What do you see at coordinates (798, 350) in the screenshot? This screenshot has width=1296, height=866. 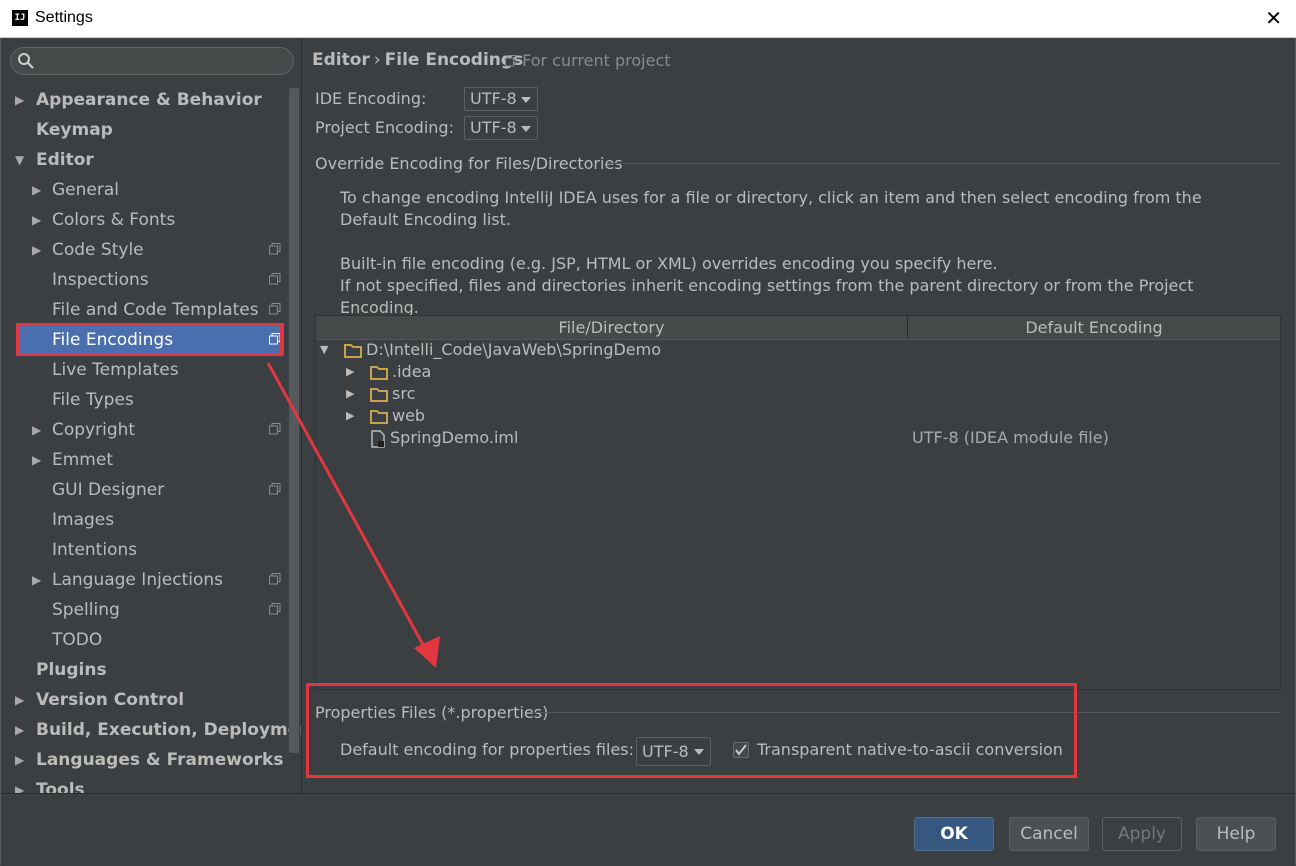 I see `table-row: ▼ D:\Intelli_Code\JavaWeb\SpringDemo` at bounding box center [798, 350].